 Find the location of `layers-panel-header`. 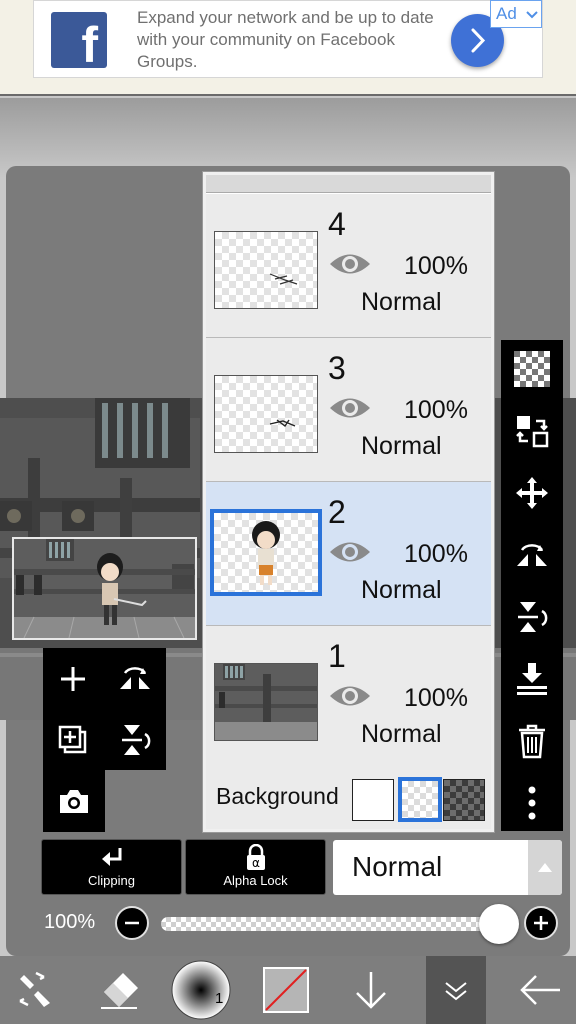

layers-panel-header is located at coordinates (348, 184).